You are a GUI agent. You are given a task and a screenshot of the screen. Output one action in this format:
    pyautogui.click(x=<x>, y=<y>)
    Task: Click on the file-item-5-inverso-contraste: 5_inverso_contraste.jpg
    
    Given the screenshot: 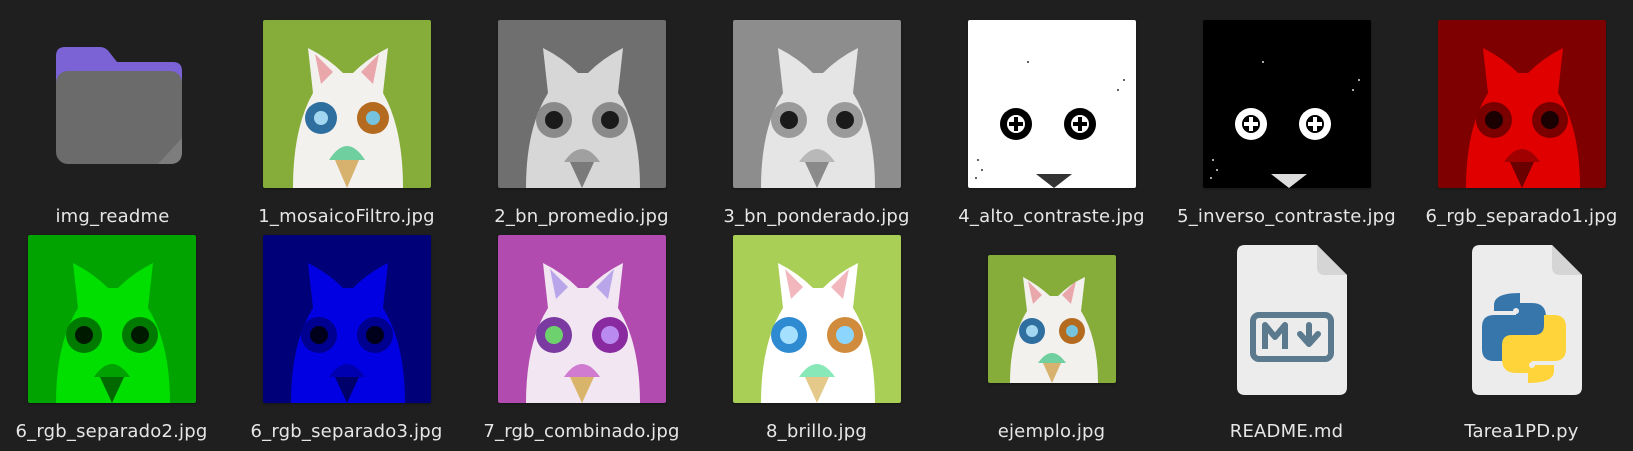 What is the action you would take?
    pyautogui.click(x=1286, y=127)
    